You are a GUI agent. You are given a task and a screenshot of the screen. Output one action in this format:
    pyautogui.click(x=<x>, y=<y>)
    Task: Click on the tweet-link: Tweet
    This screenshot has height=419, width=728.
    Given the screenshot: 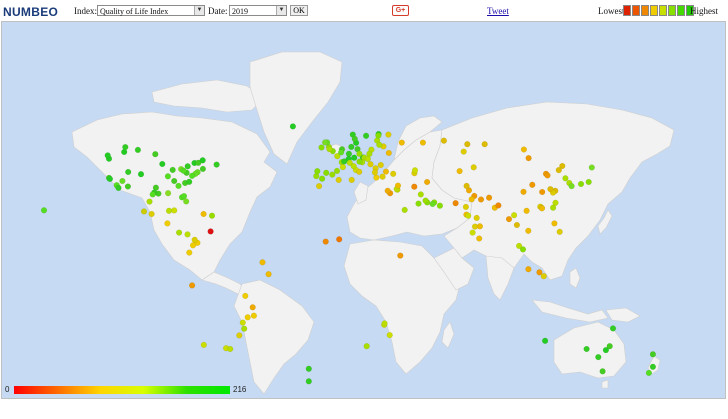 What is the action you would take?
    pyautogui.click(x=498, y=11)
    